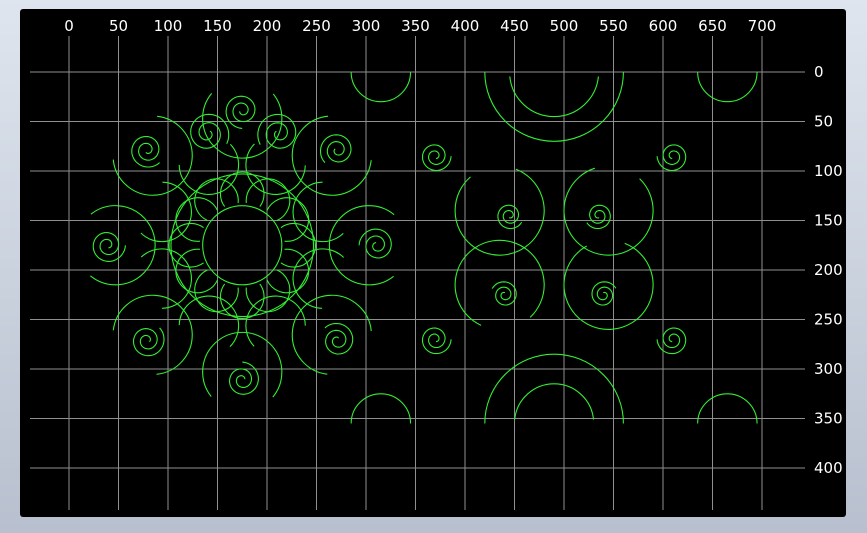 Image resolution: width=867 pixels, height=533 pixels. Describe the element at coordinates (663, 26) in the screenshot. I see `x-tick-label: 600` at that location.